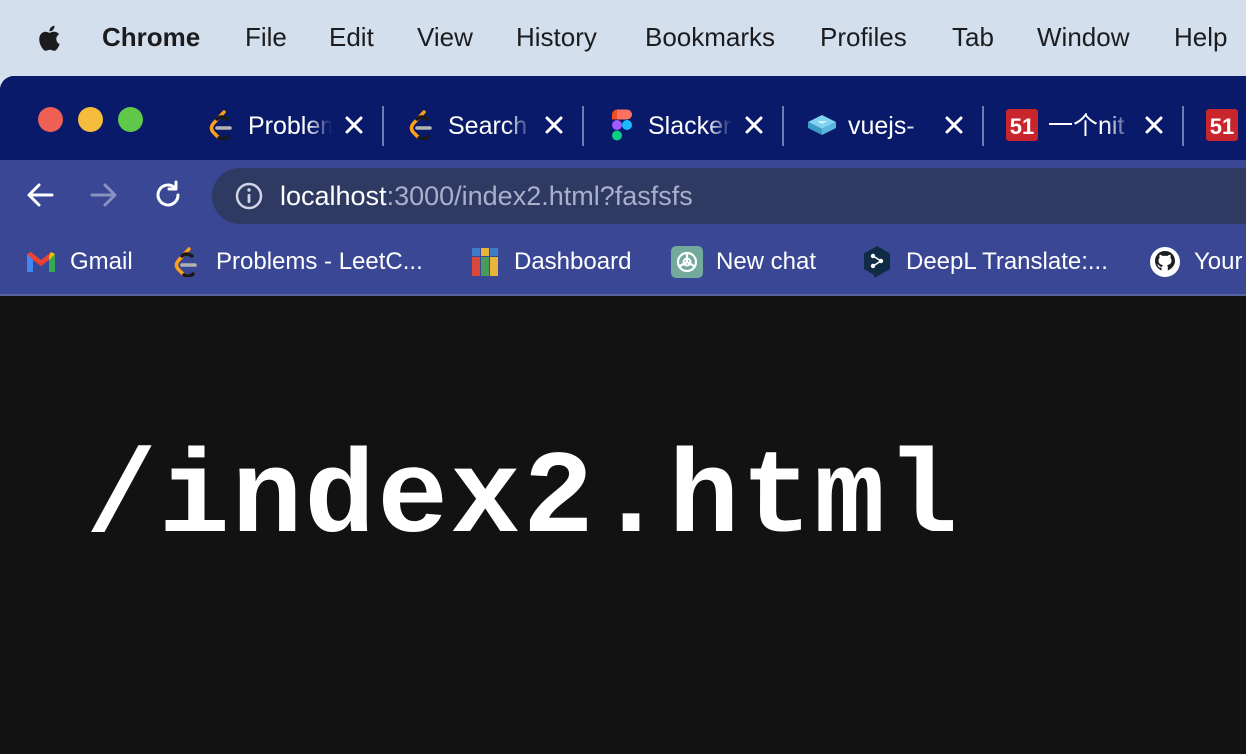 The width and height of the screenshot is (1246, 754). I want to click on menu-help: Help, so click(1200, 37).